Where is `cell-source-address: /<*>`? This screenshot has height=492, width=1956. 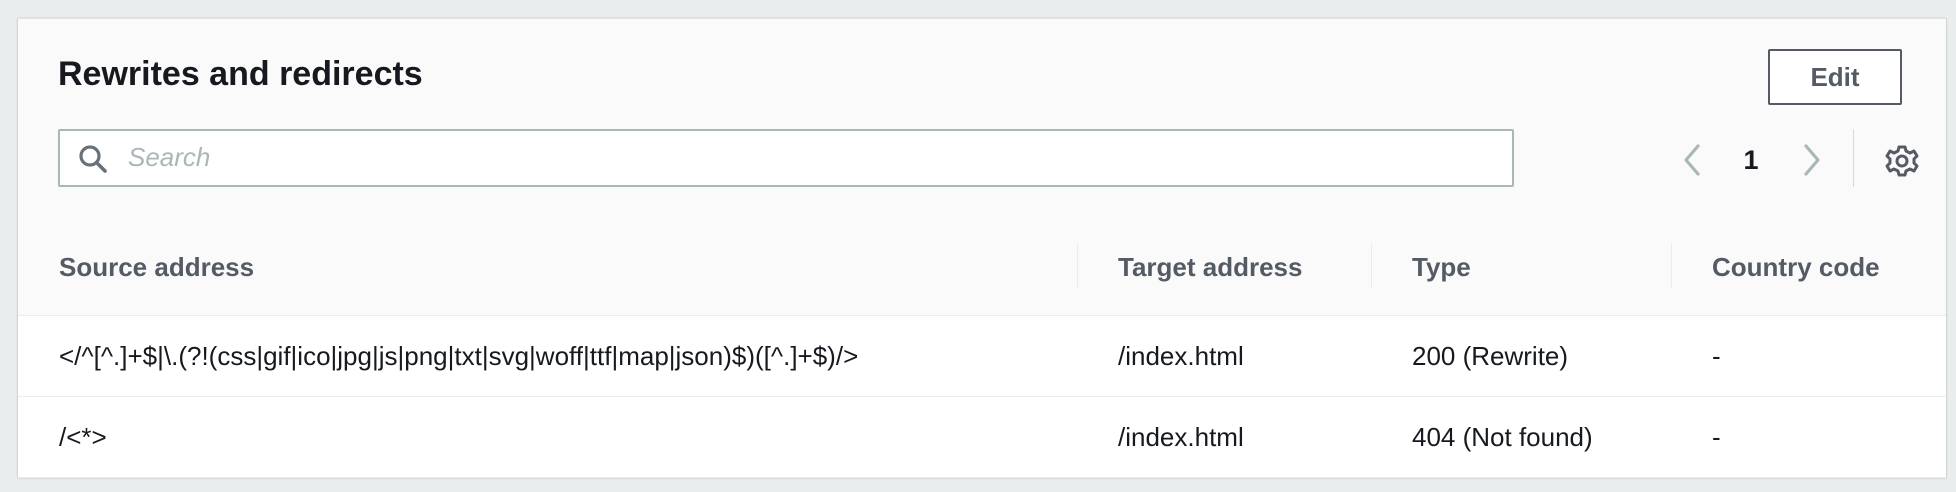 cell-source-address: /<*> is located at coordinates (83, 437).